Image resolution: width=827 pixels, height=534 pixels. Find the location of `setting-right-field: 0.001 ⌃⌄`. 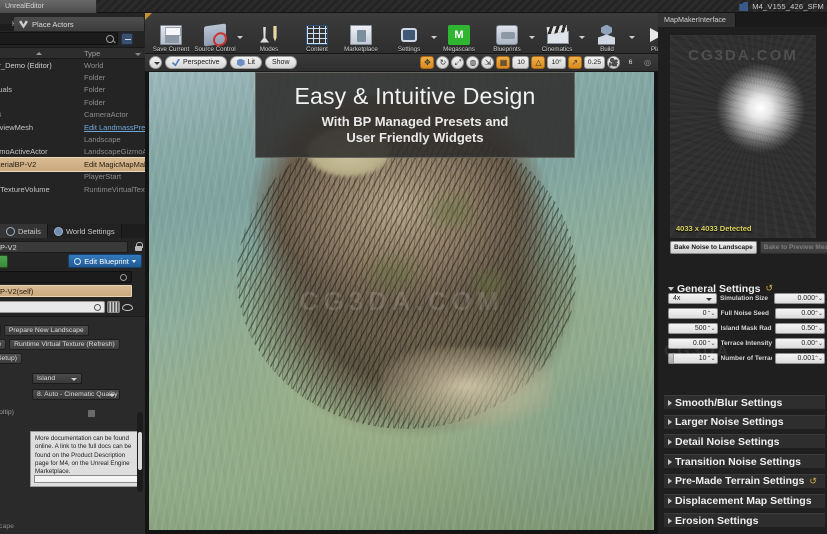

setting-right-field: 0.001 ⌃⌄ is located at coordinates (799, 358).